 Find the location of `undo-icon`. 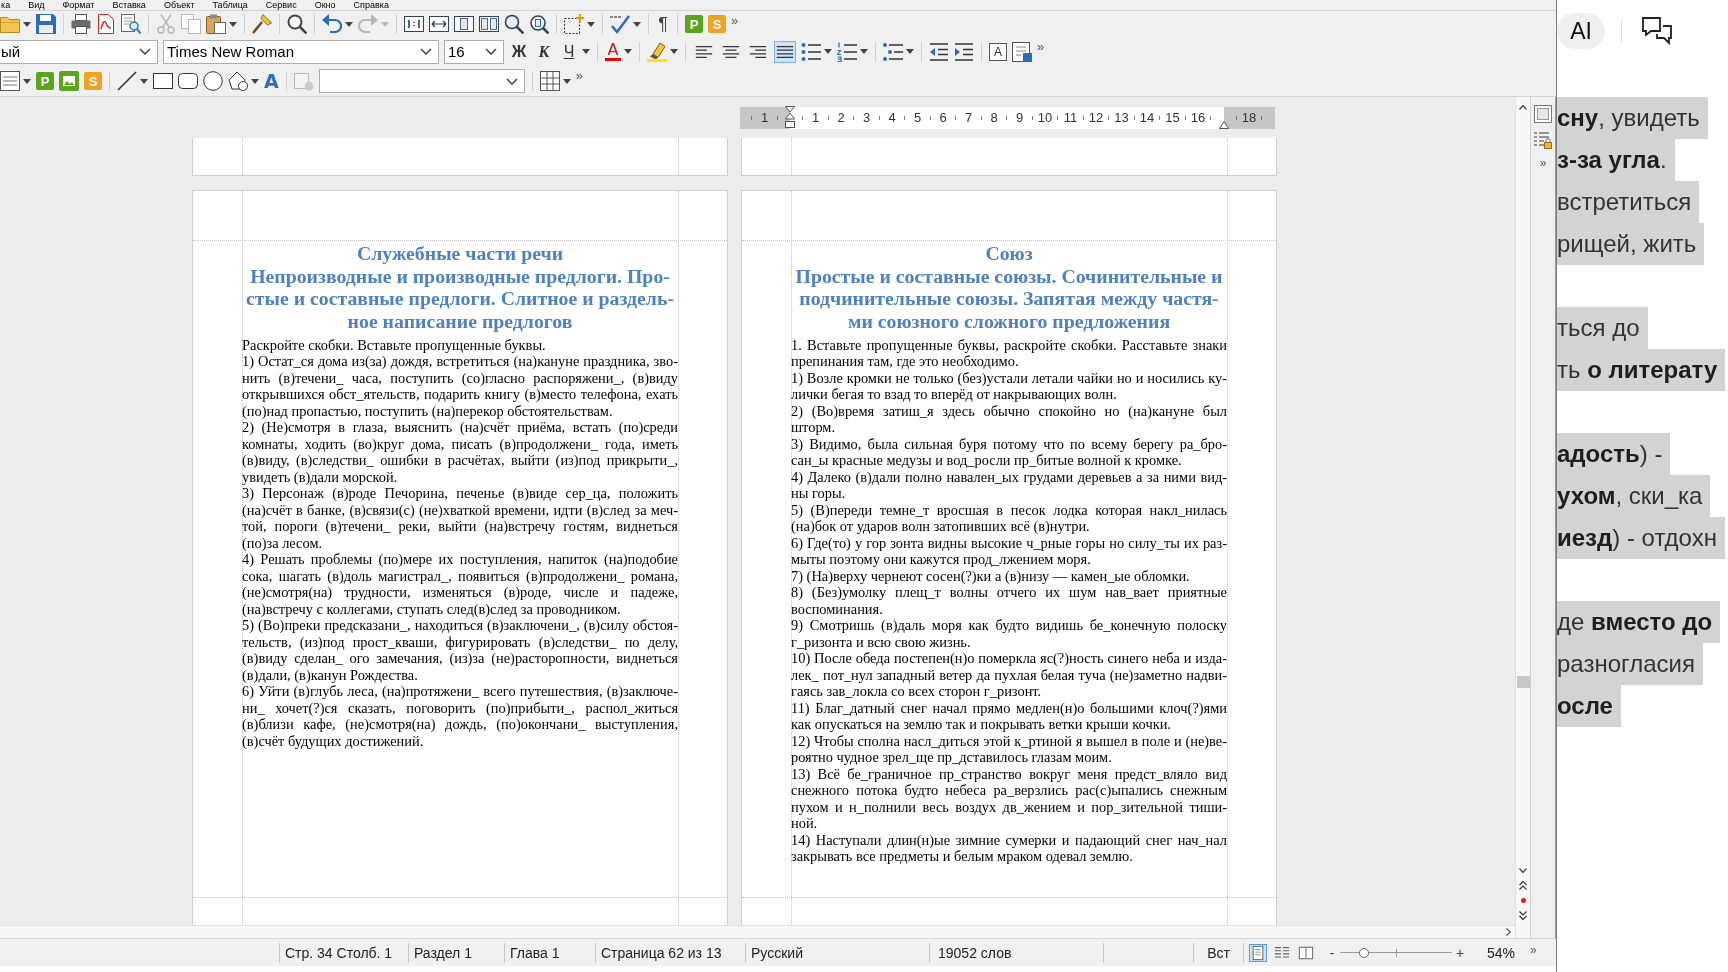

undo-icon is located at coordinates (332, 24).